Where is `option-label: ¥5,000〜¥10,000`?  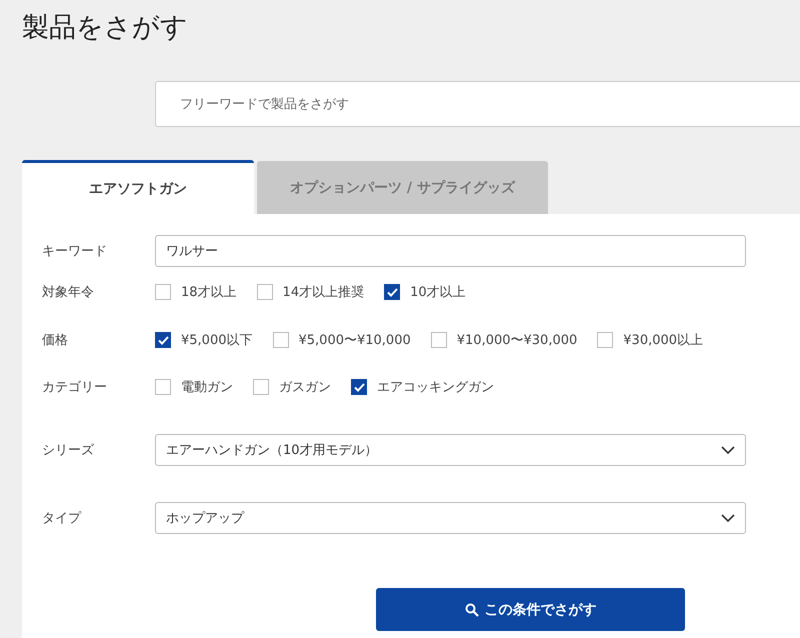 option-label: ¥5,000〜¥10,000 is located at coordinates (354, 340).